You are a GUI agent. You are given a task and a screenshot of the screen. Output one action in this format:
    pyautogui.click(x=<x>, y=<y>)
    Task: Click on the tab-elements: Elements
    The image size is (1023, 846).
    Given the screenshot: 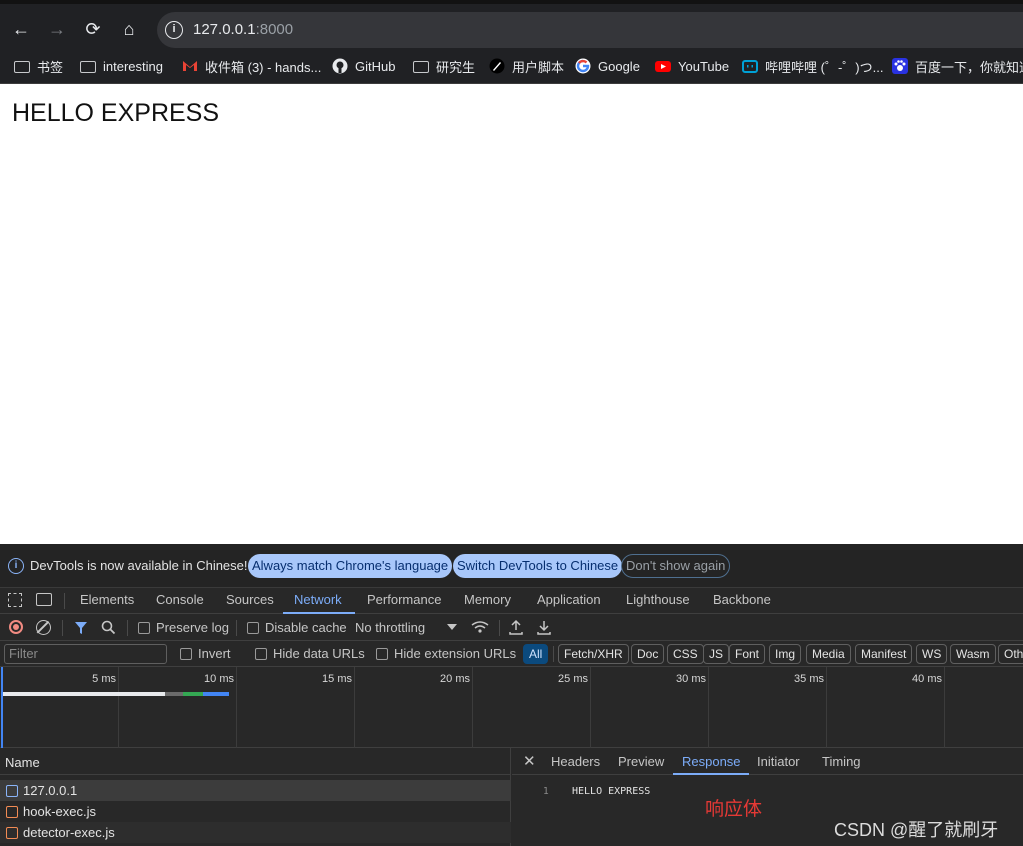 What is the action you would take?
    pyautogui.click(x=107, y=599)
    